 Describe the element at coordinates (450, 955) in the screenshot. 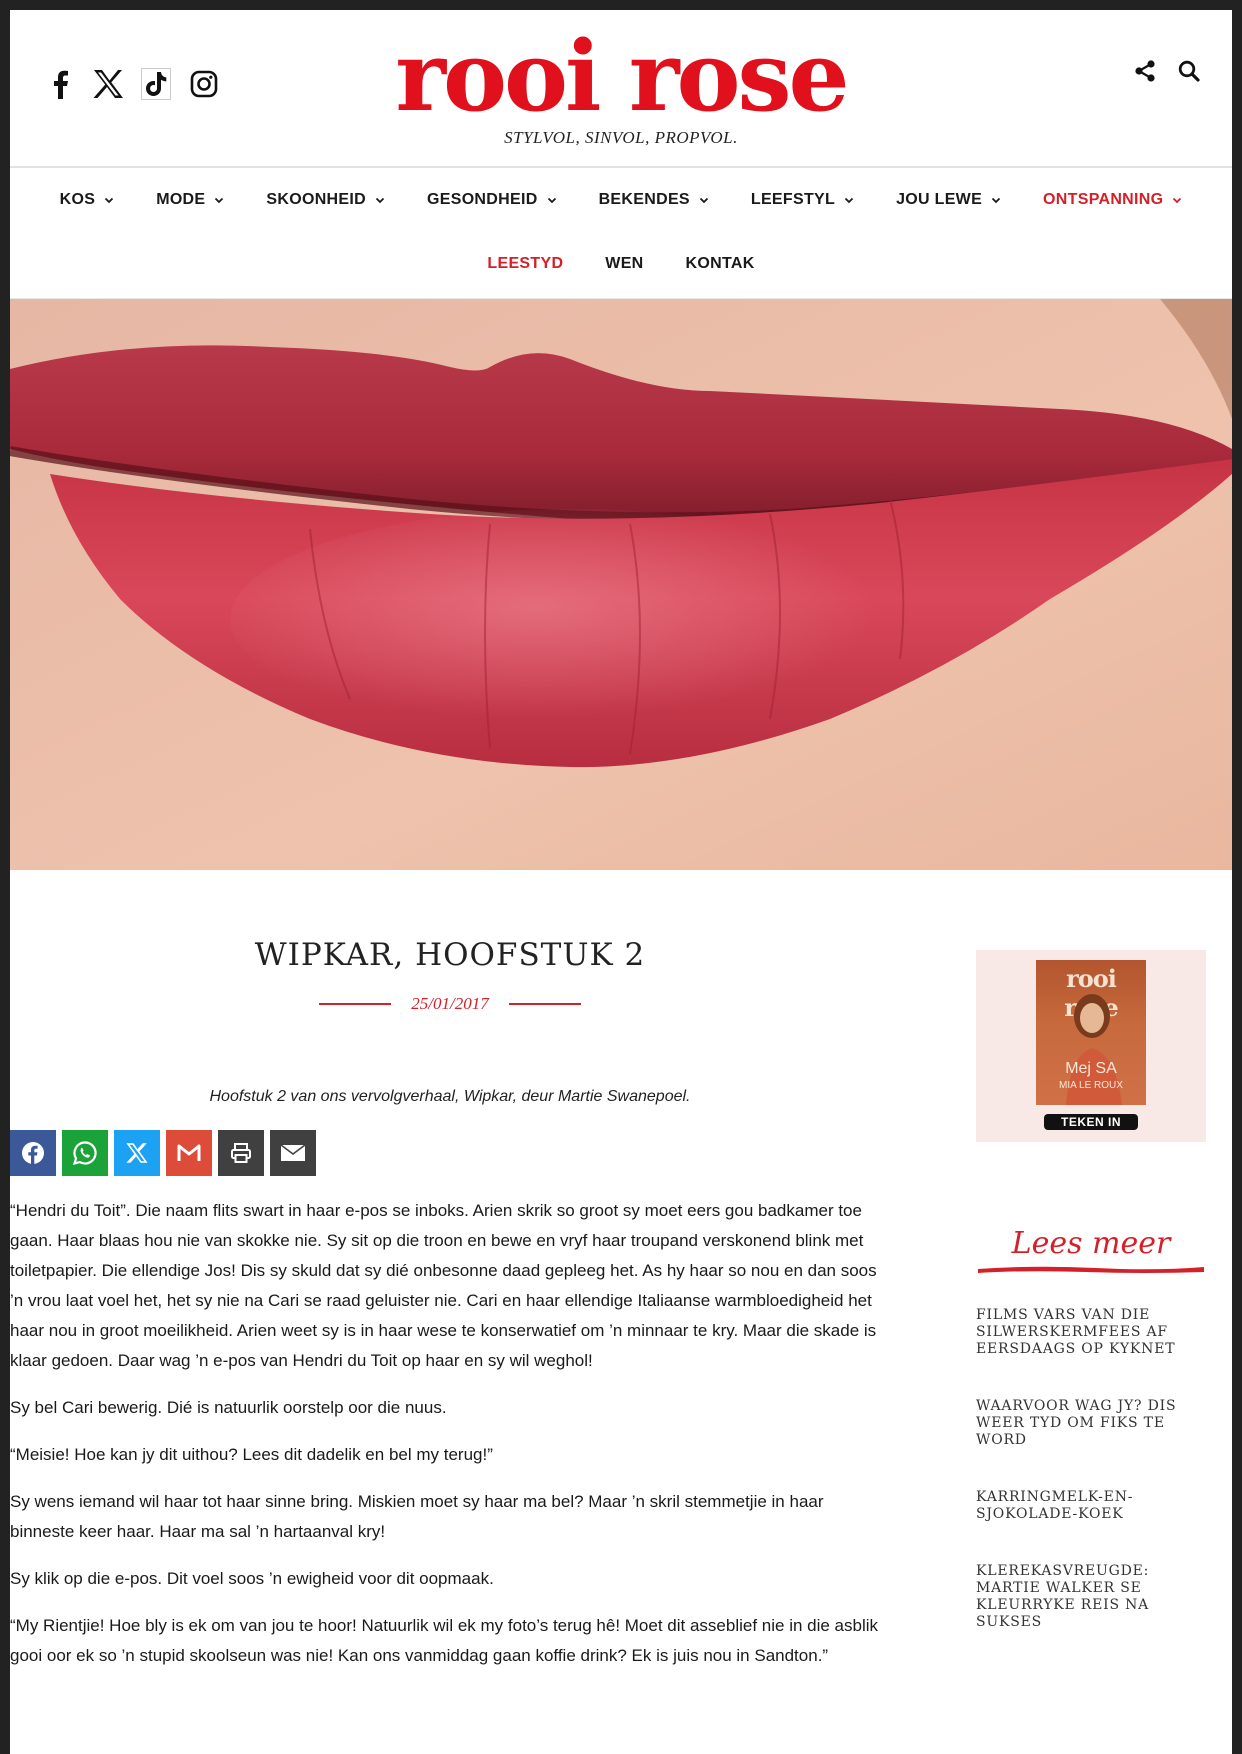

I see `article-title: WIPKAR, HOOFSTUK 2` at that location.